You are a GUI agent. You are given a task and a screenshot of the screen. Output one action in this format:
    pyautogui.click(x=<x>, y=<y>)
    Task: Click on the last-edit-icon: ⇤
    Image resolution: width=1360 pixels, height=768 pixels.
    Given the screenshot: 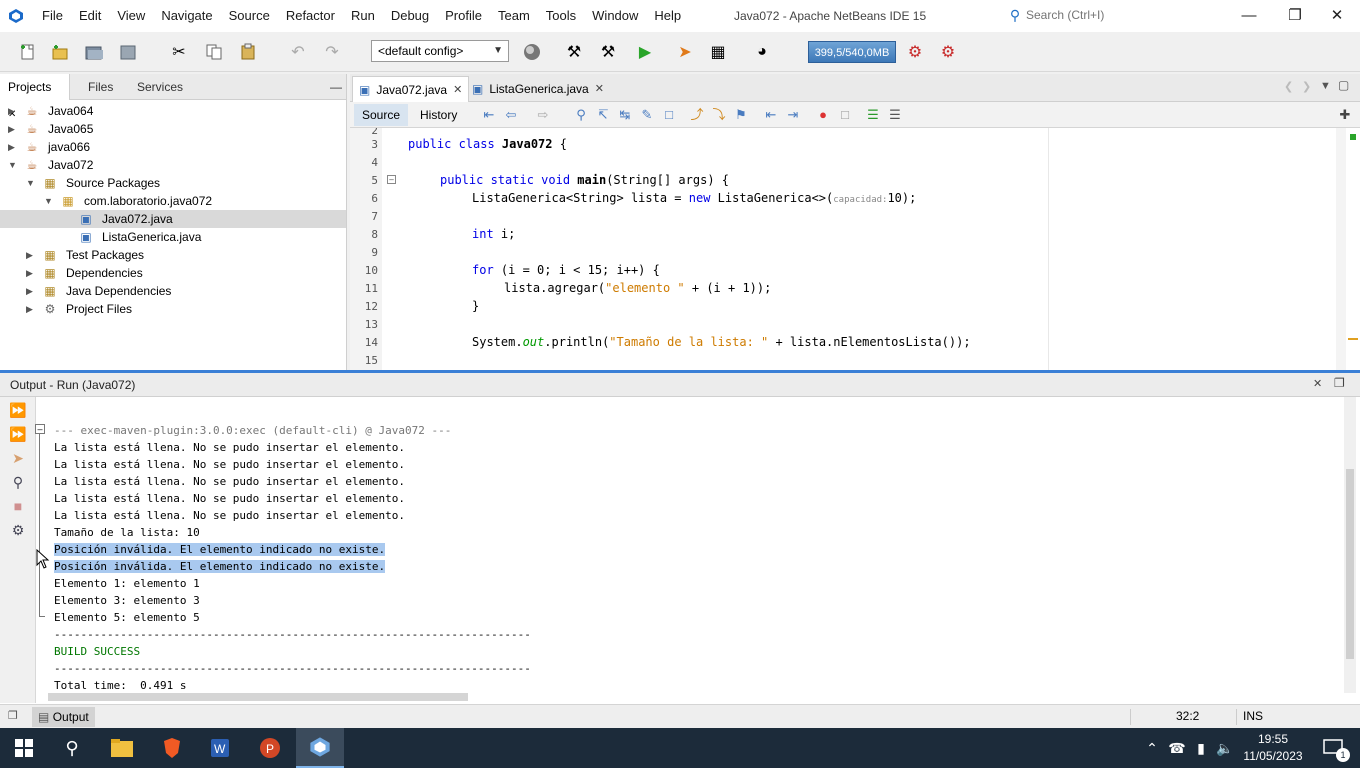 What is the action you would take?
    pyautogui.click(x=489, y=115)
    